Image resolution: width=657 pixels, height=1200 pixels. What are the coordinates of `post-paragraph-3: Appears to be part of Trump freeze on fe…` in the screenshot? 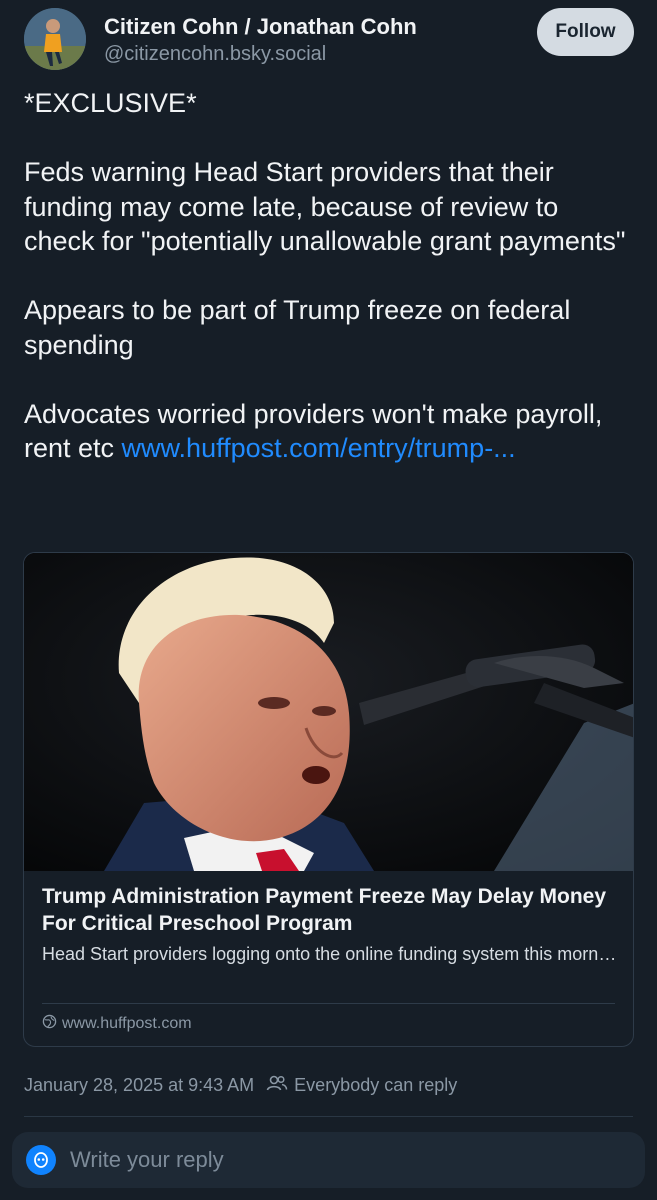 It's located at (297, 327).